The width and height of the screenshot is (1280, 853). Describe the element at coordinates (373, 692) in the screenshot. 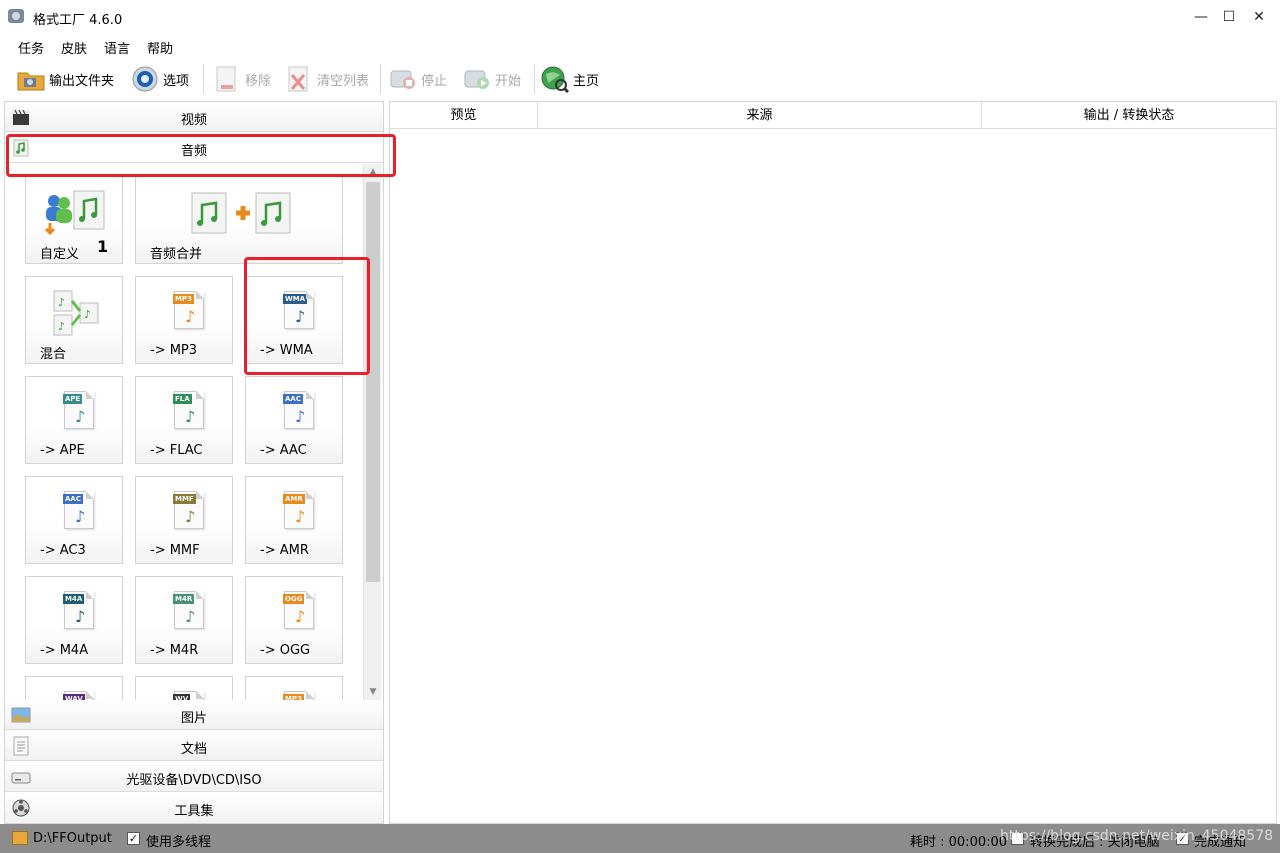

I see `scroll-down-icon: ▼` at that location.